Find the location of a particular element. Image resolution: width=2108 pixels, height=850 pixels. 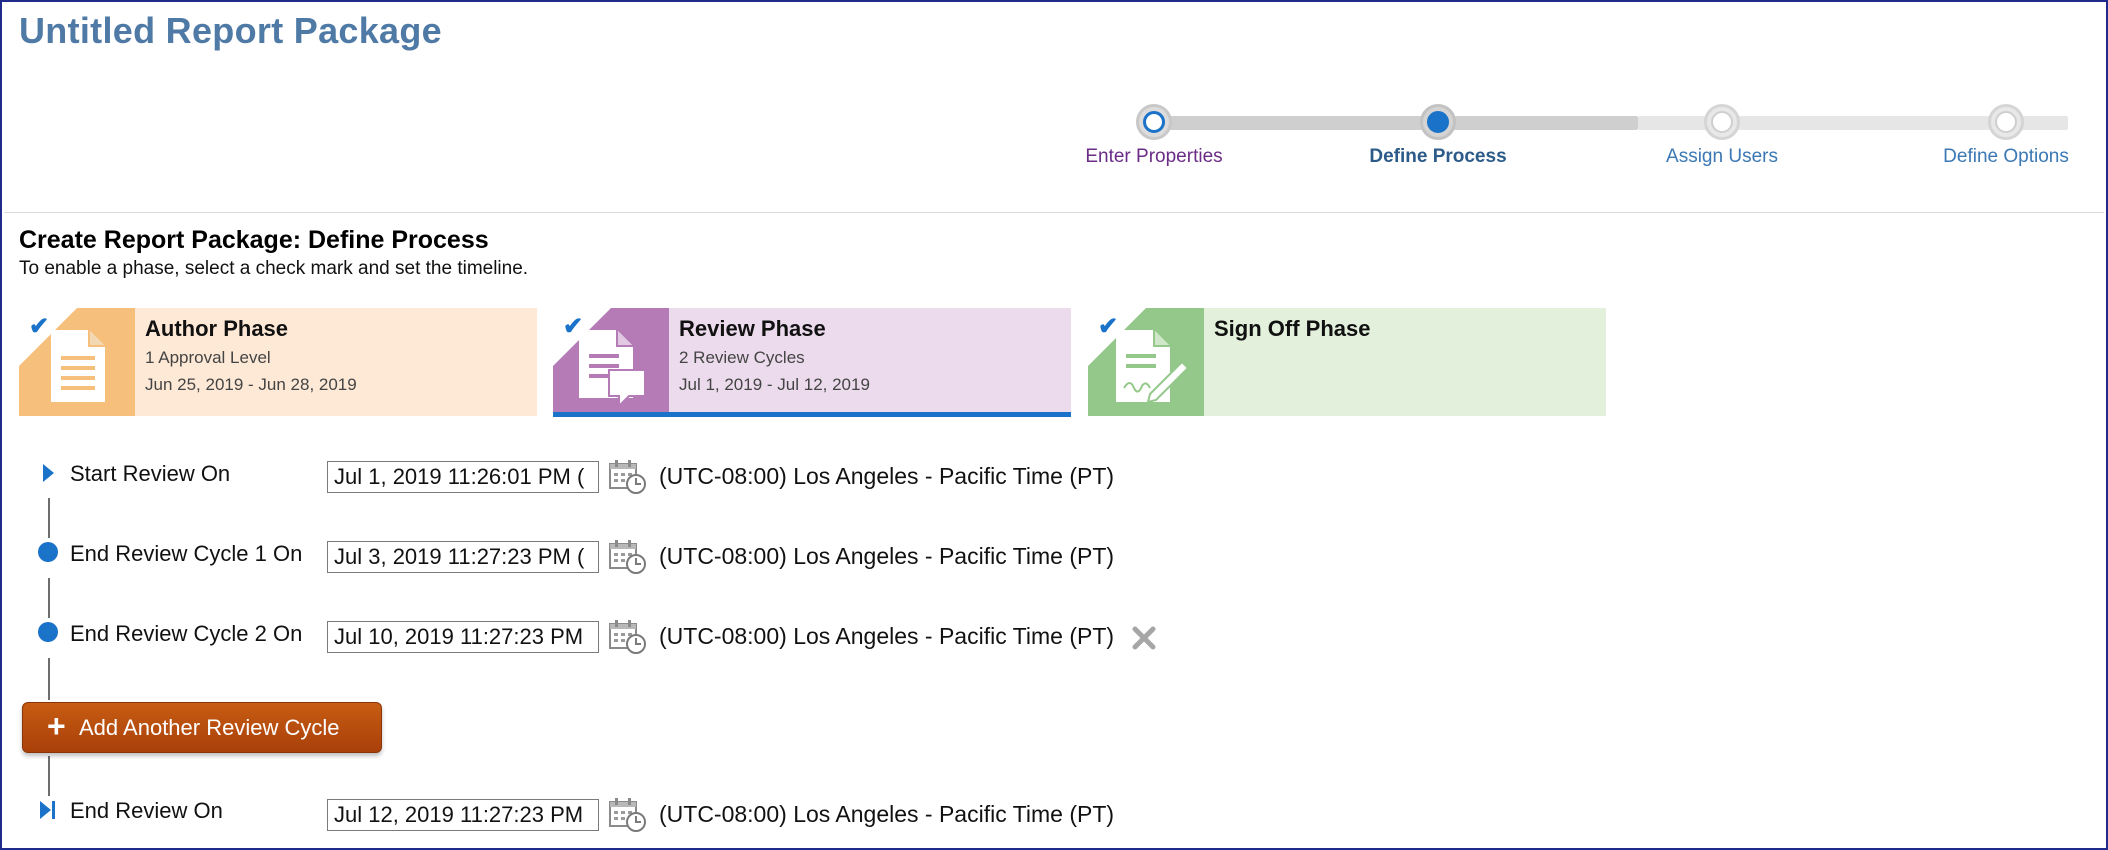

end-review-cycle-1-label: End Review Cycle 1 On is located at coordinates (186, 553).